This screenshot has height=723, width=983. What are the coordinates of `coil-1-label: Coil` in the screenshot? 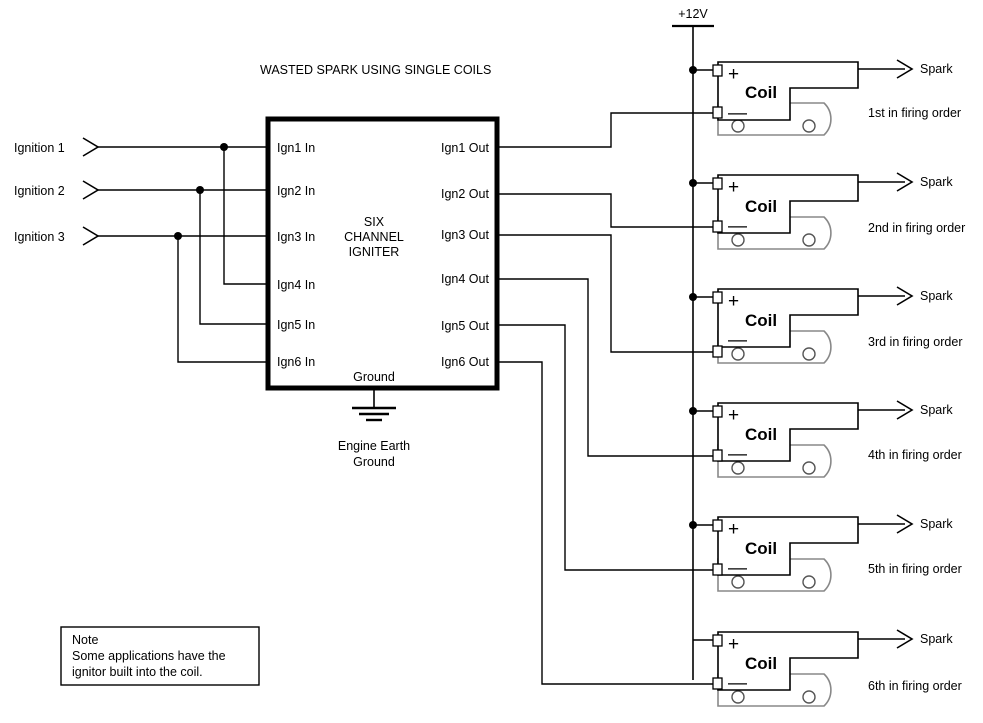 It's located at (761, 92).